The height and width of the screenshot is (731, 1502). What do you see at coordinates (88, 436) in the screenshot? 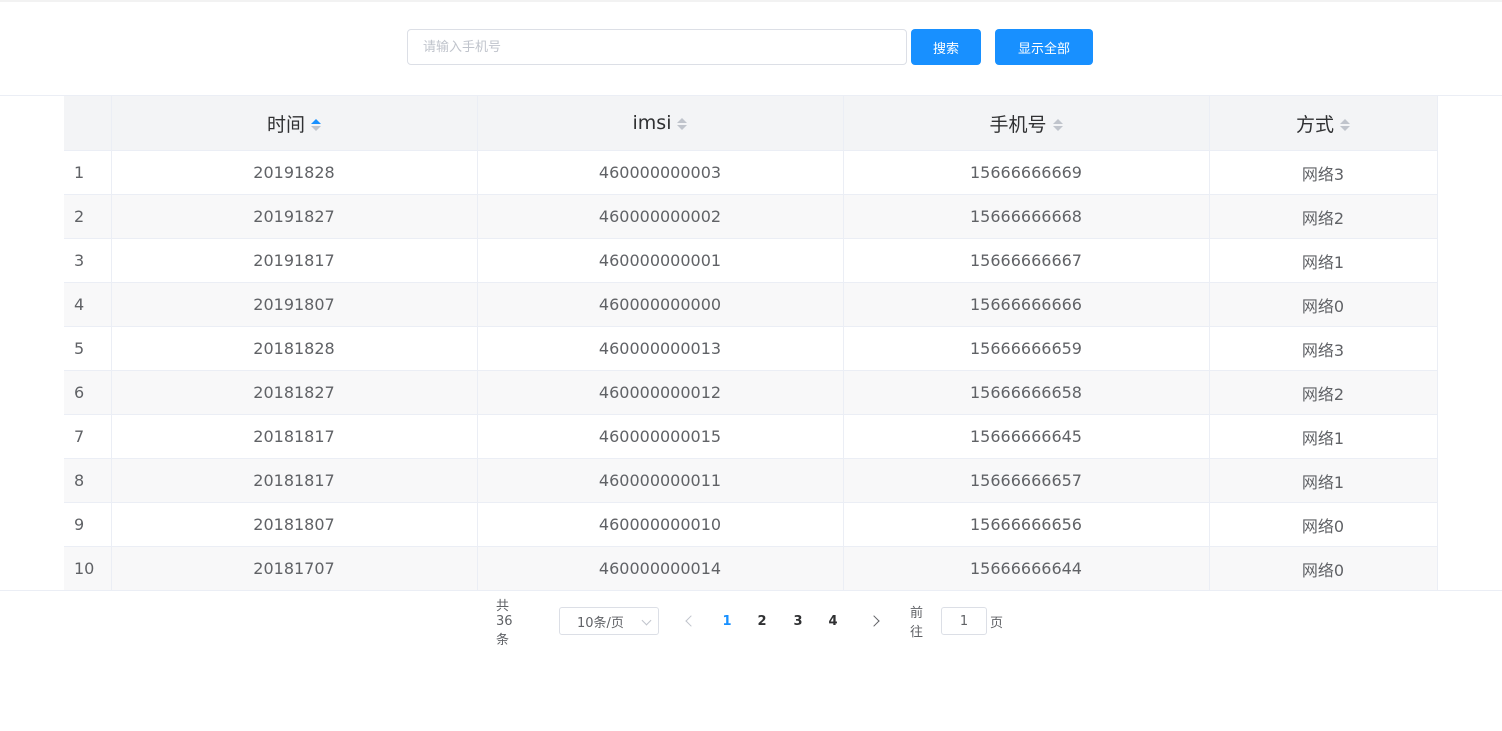
I see `row-index: 7` at bounding box center [88, 436].